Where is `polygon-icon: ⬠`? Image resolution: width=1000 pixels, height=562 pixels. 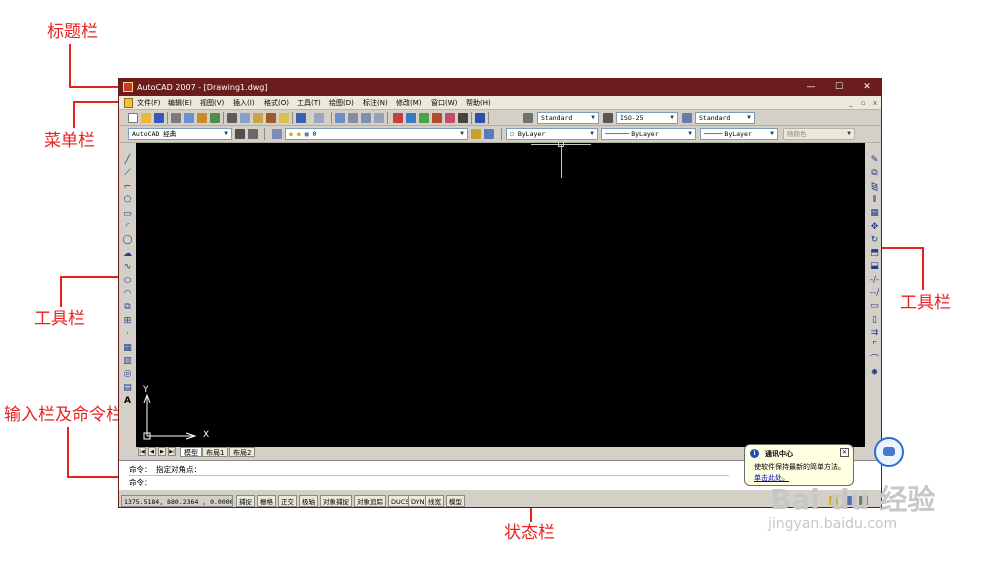 polygon-icon: ⬠ is located at coordinates (127, 200).